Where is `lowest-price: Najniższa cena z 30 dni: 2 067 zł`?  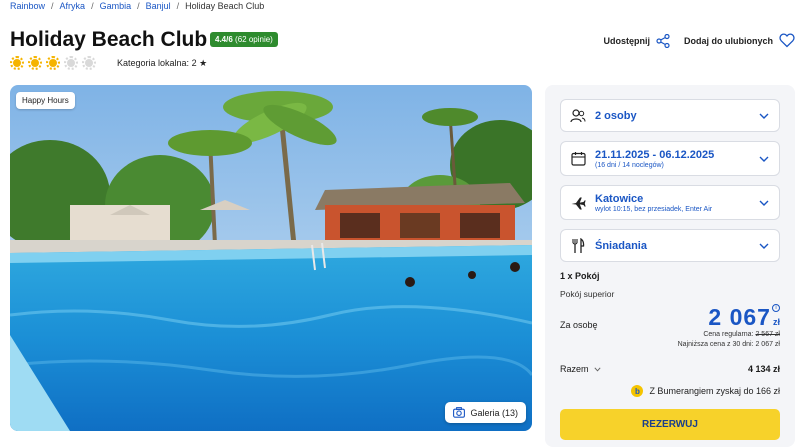 lowest-price: Najniższa cena z 30 dni: 2 067 zł is located at coordinates (729, 344).